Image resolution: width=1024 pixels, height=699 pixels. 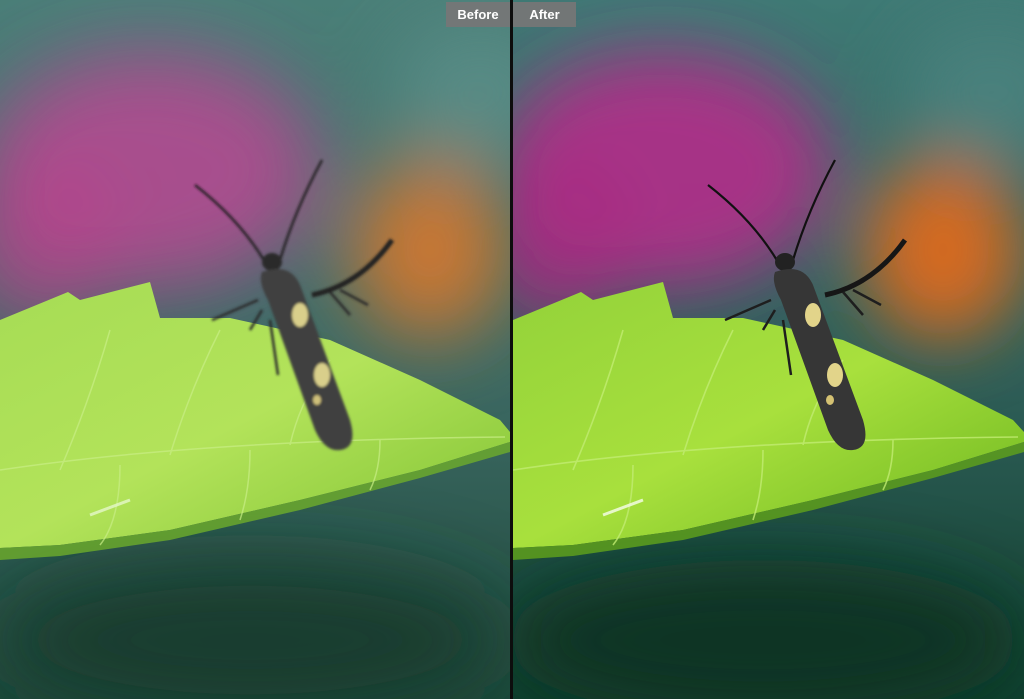 I want to click on after-label: After, so click(x=544, y=14).